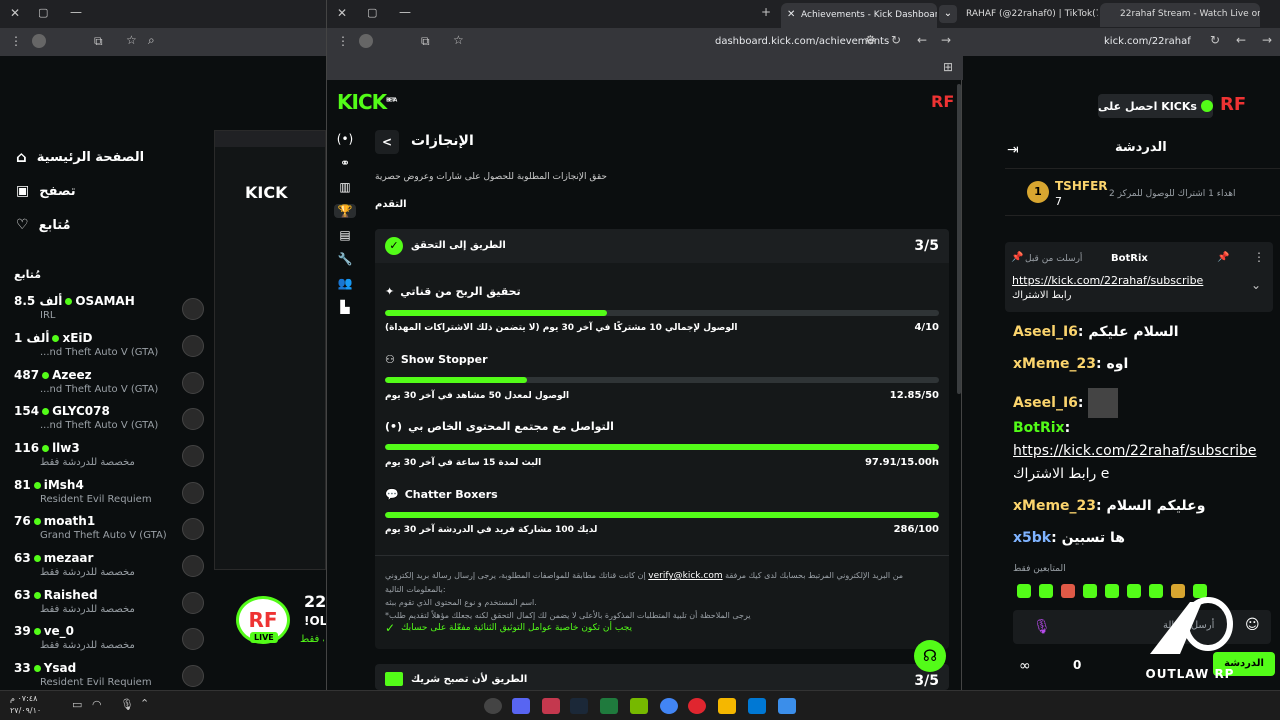 This screenshot has width=1280, height=720. What do you see at coordinates (344, 307) in the screenshot?
I see `community-icon: ▙` at bounding box center [344, 307].